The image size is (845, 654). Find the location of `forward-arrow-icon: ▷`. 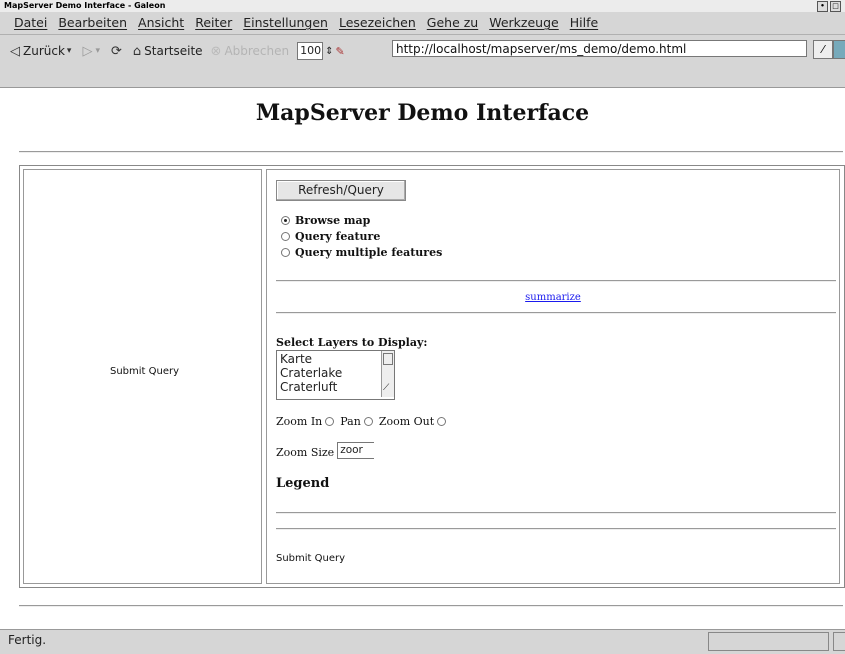

forward-arrow-icon: ▷ is located at coordinates (87, 51).